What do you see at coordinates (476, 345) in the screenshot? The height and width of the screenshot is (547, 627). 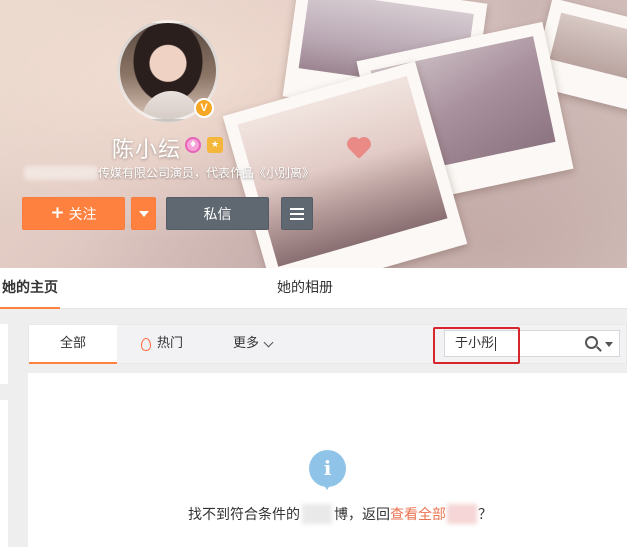 I see `annotation-highlight-box` at bounding box center [476, 345].